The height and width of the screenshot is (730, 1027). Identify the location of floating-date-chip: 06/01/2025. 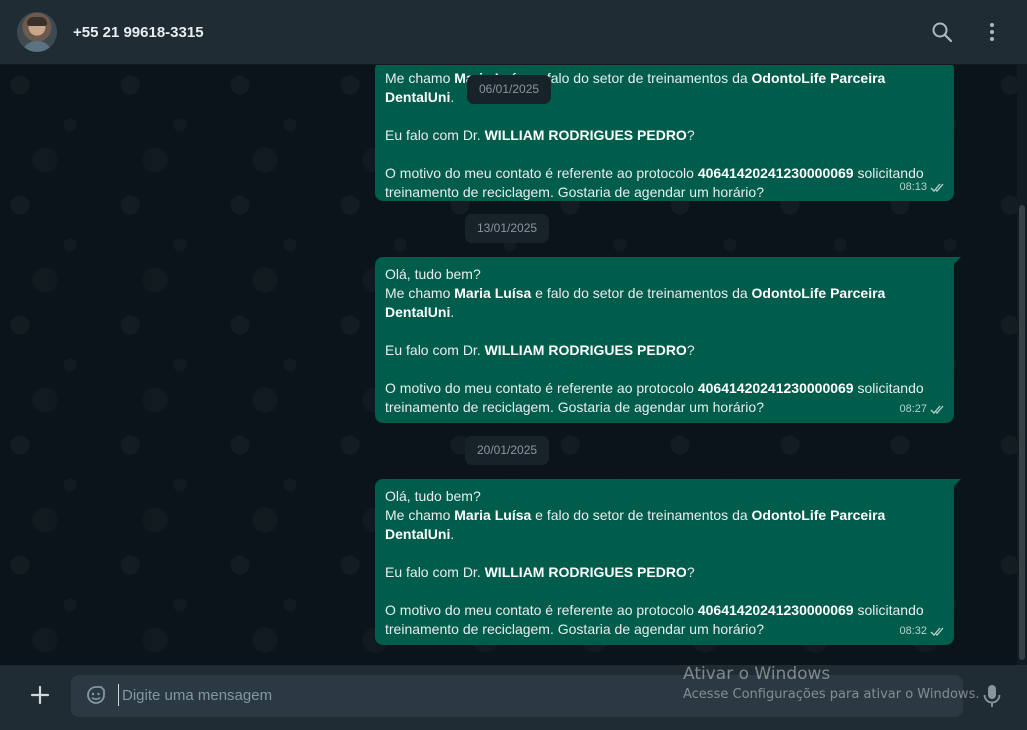
(509, 89).